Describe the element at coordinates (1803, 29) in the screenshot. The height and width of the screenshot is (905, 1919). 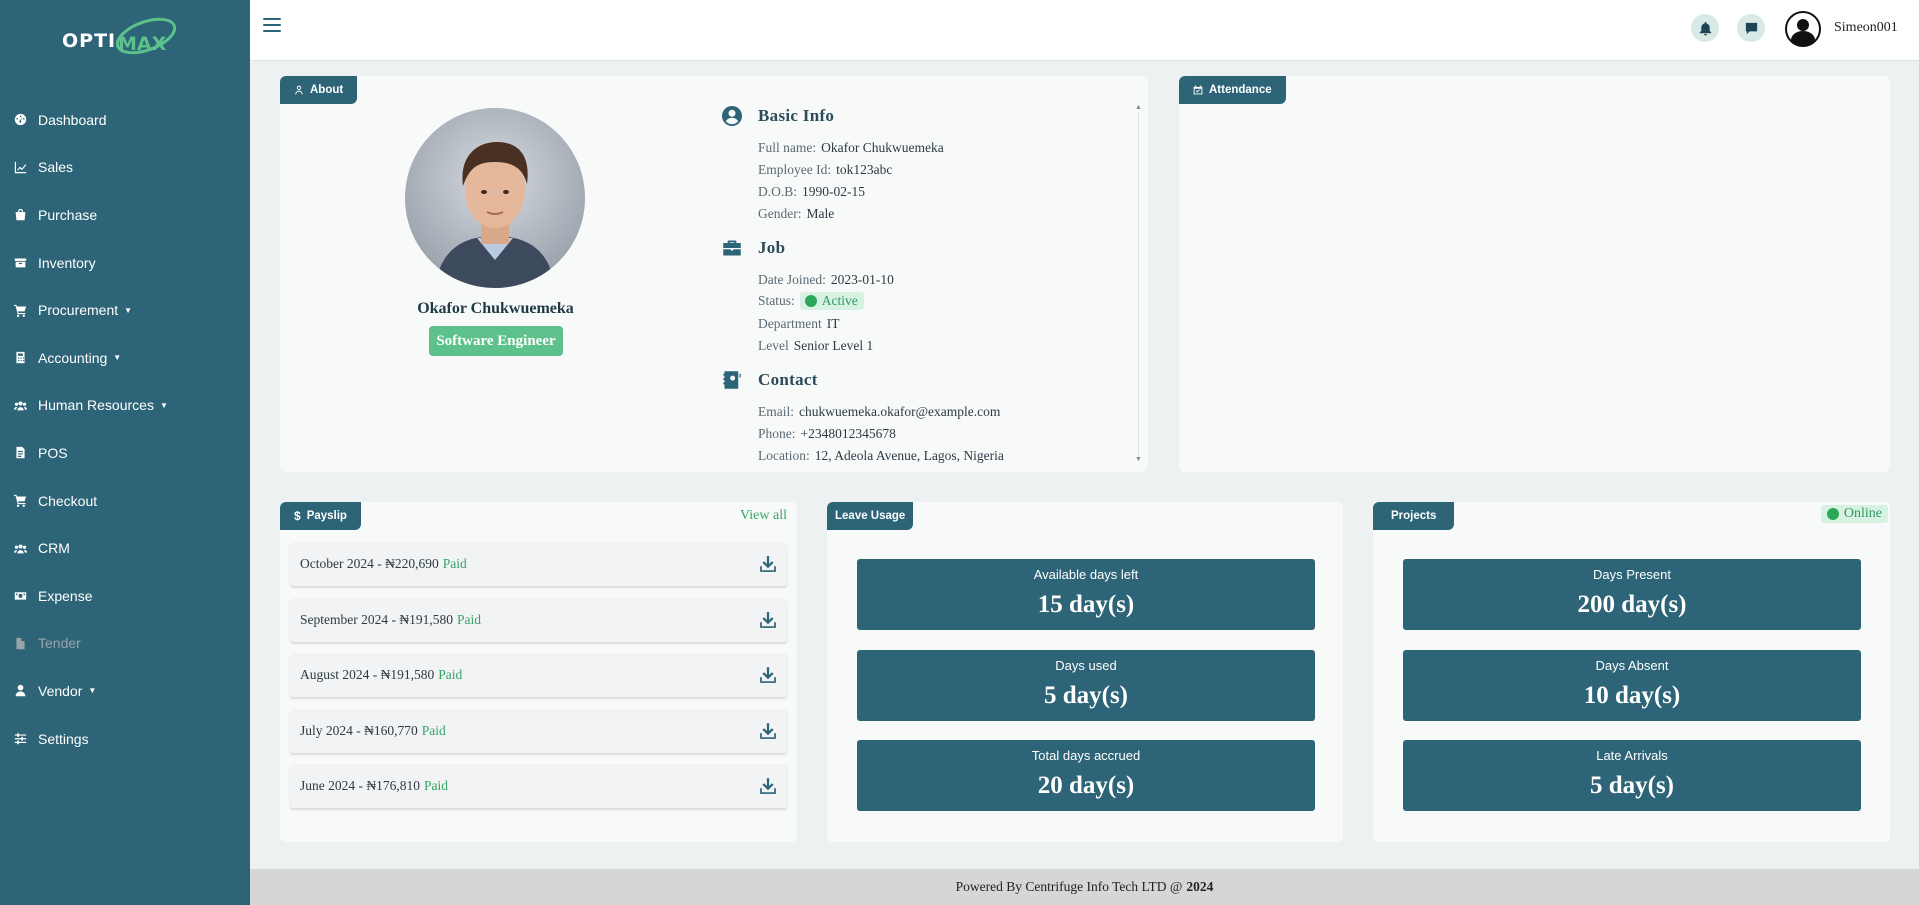
I see `user-avatar` at that location.